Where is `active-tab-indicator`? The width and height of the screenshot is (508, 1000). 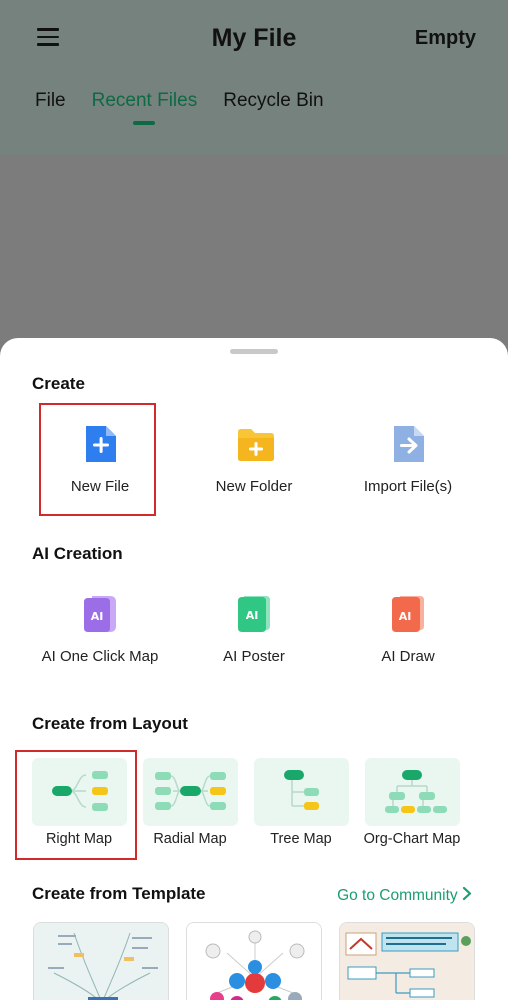 active-tab-indicator is located at coordinates (144, 123).